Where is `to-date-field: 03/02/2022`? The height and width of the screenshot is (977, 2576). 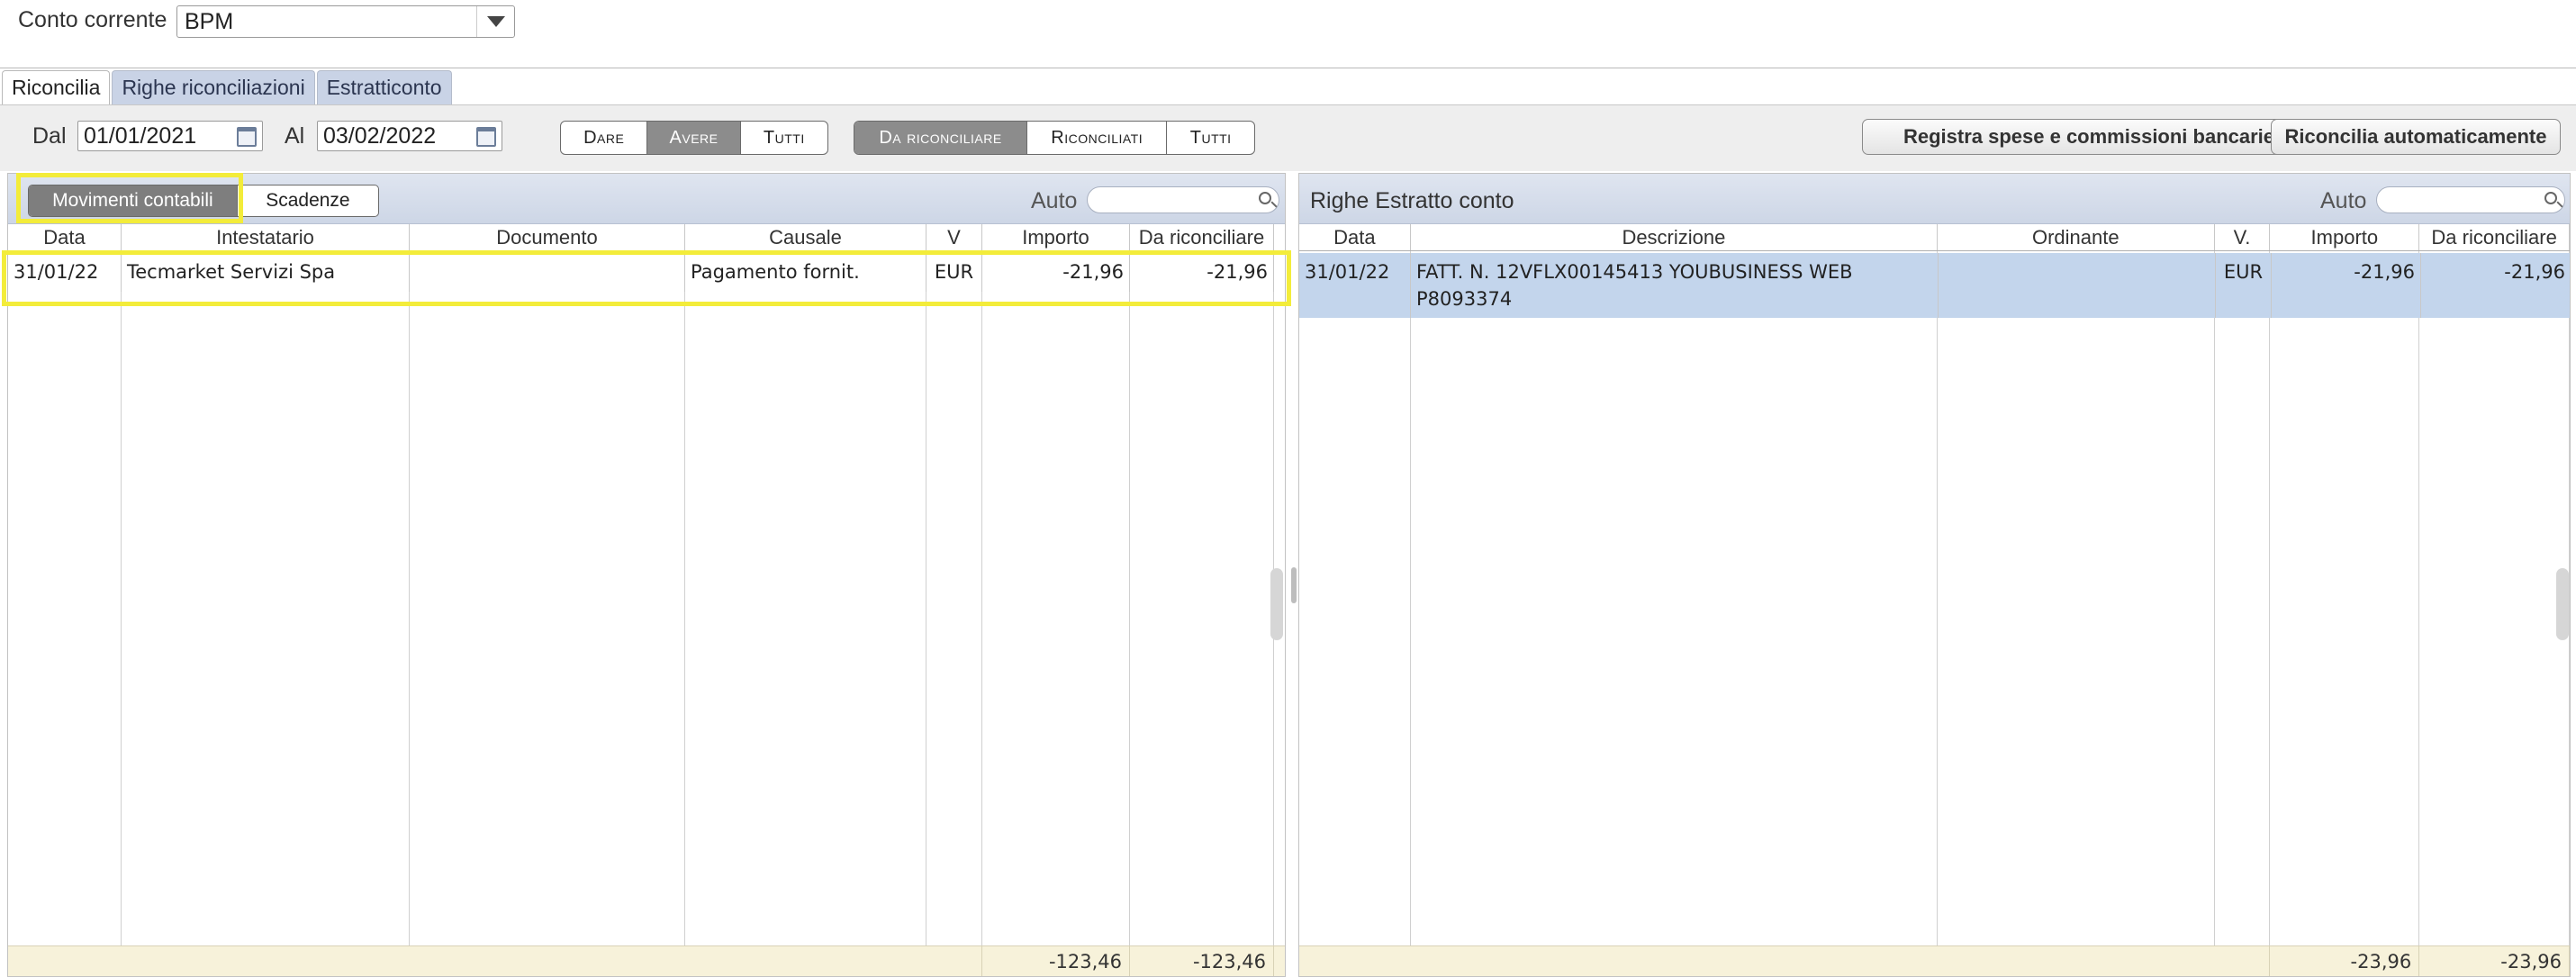 to-date-field: 03/02/2022 is located at coordinates (409, 136).